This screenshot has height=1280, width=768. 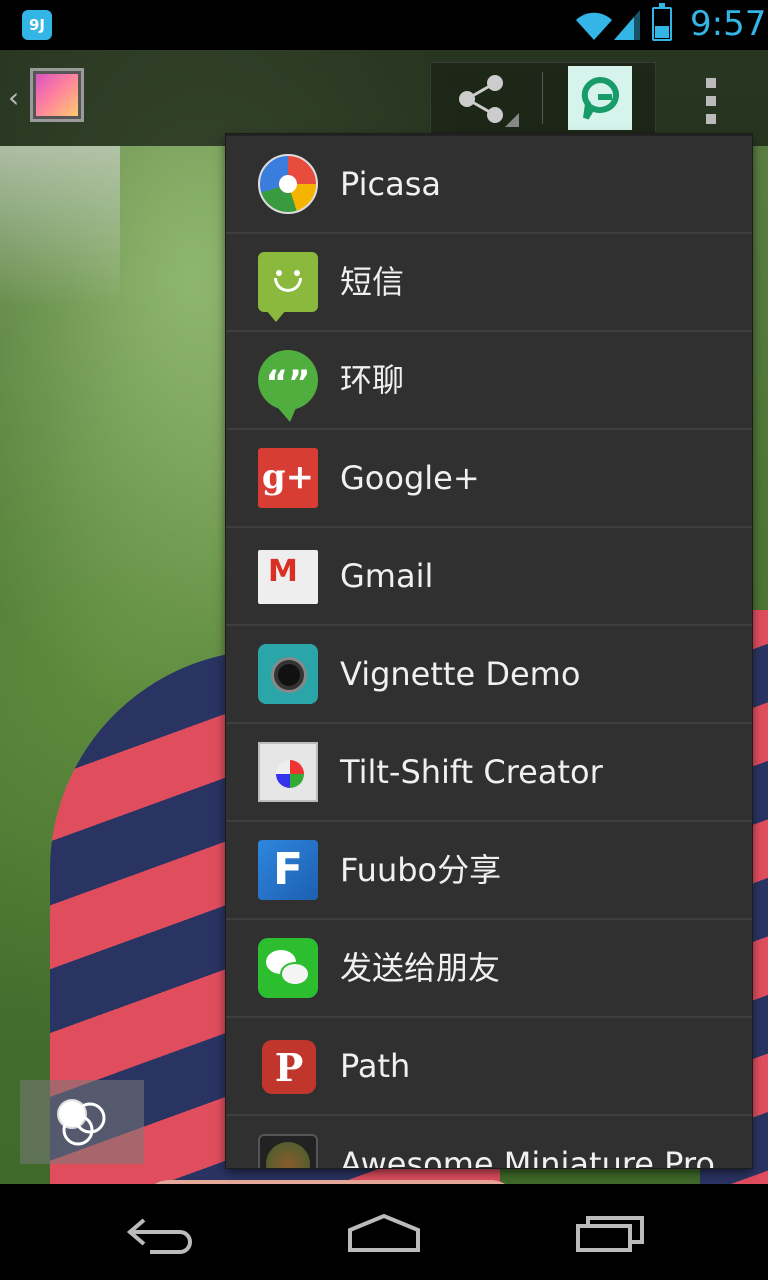 What do you see at coordinates (288, 287) in the screenshot?
I see `messaging-icon` at bounding box center [288, 287].